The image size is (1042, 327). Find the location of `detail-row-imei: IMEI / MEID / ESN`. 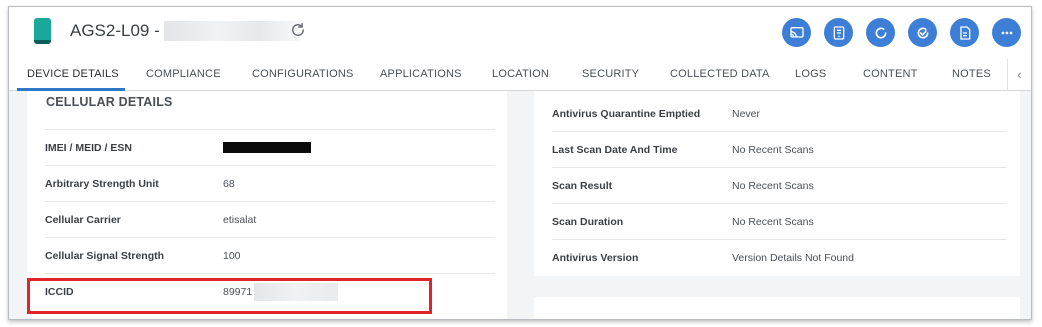

detail-row-imei: IMEI / MEID / ESN is located at coordinates (270, 147).